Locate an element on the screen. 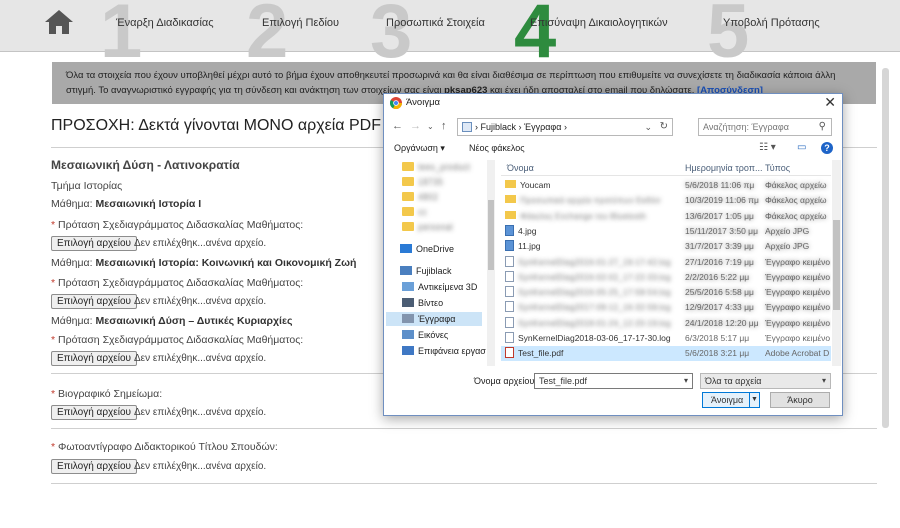 Image resolution: width=900 pixels, height=528 pixels. home-icon is located at coordinates (59, 22).